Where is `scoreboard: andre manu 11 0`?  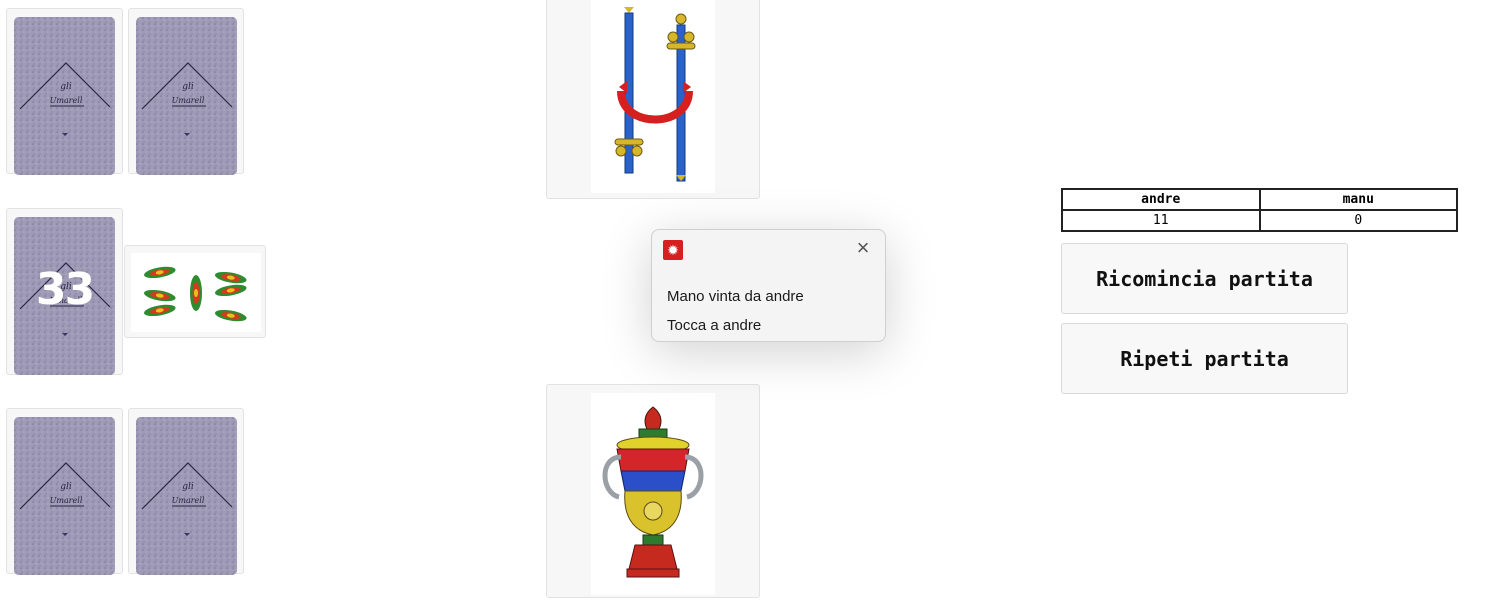
scoreboard: andre manu 11 0 is located at coordinates (1259, 210).